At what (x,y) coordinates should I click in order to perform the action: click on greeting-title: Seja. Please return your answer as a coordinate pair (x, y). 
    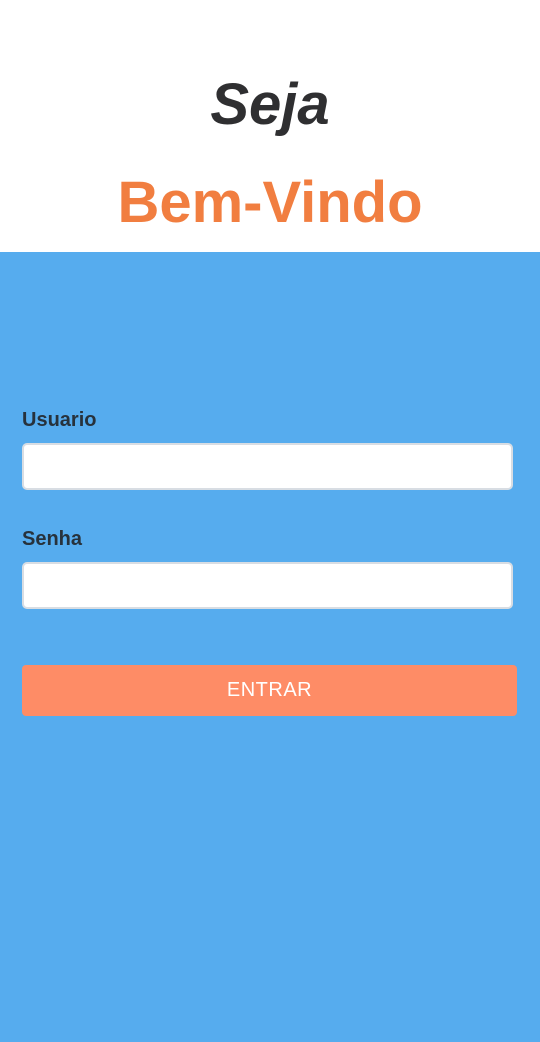
    Looking at the image, I should click on (270, 104).